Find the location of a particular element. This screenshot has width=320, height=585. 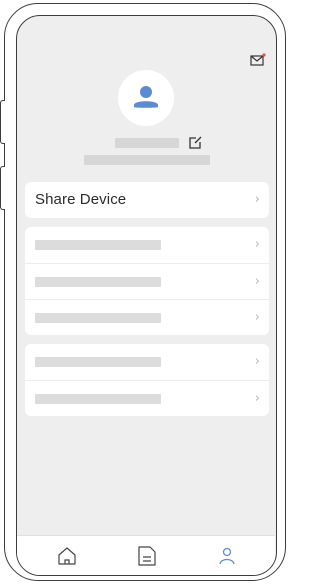

share-device-label: Share Device is located at coordinates (81, 199).